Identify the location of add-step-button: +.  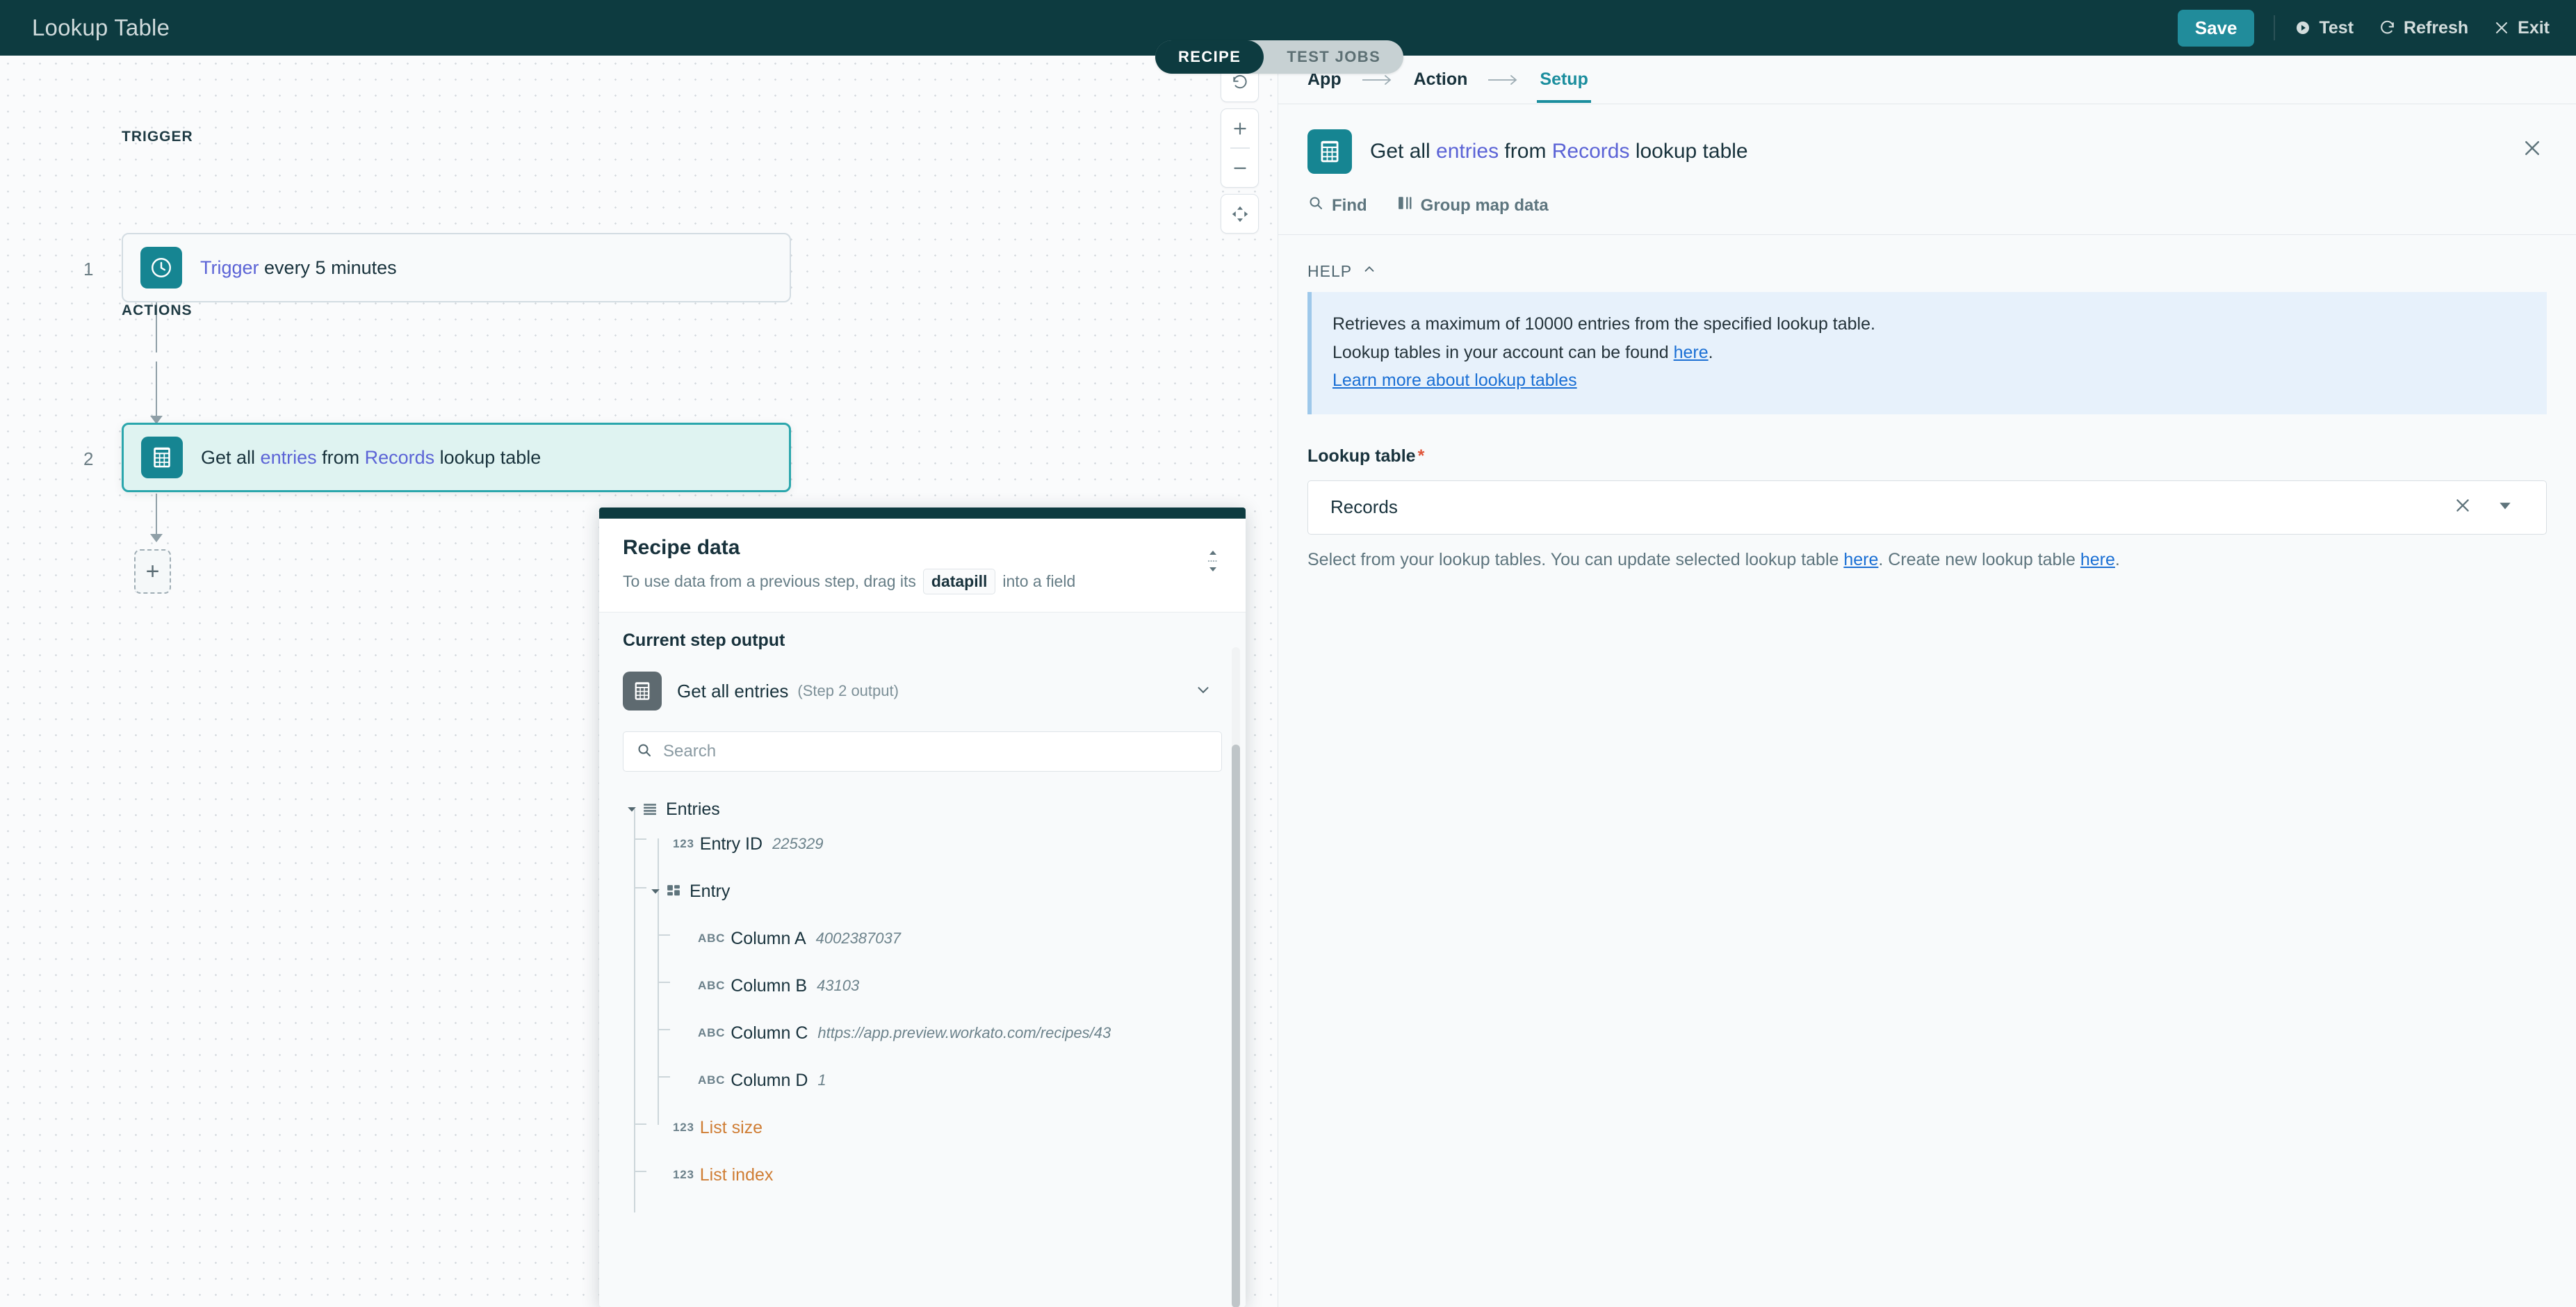
(152, 571).